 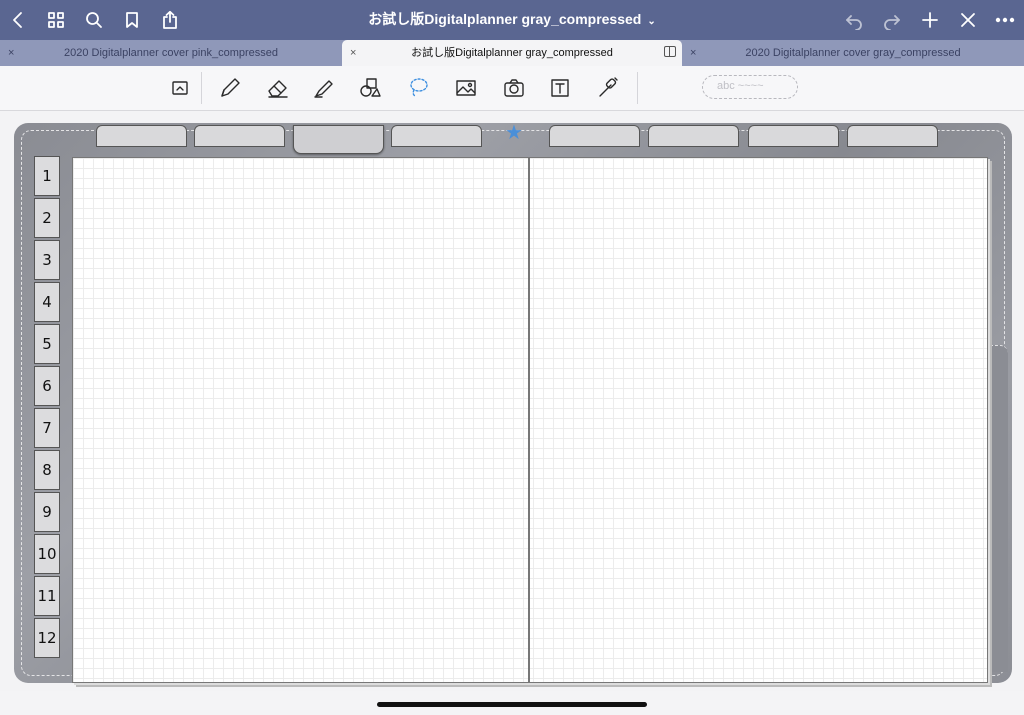 I want to click on undo-icon, so click(x=854, y=20).